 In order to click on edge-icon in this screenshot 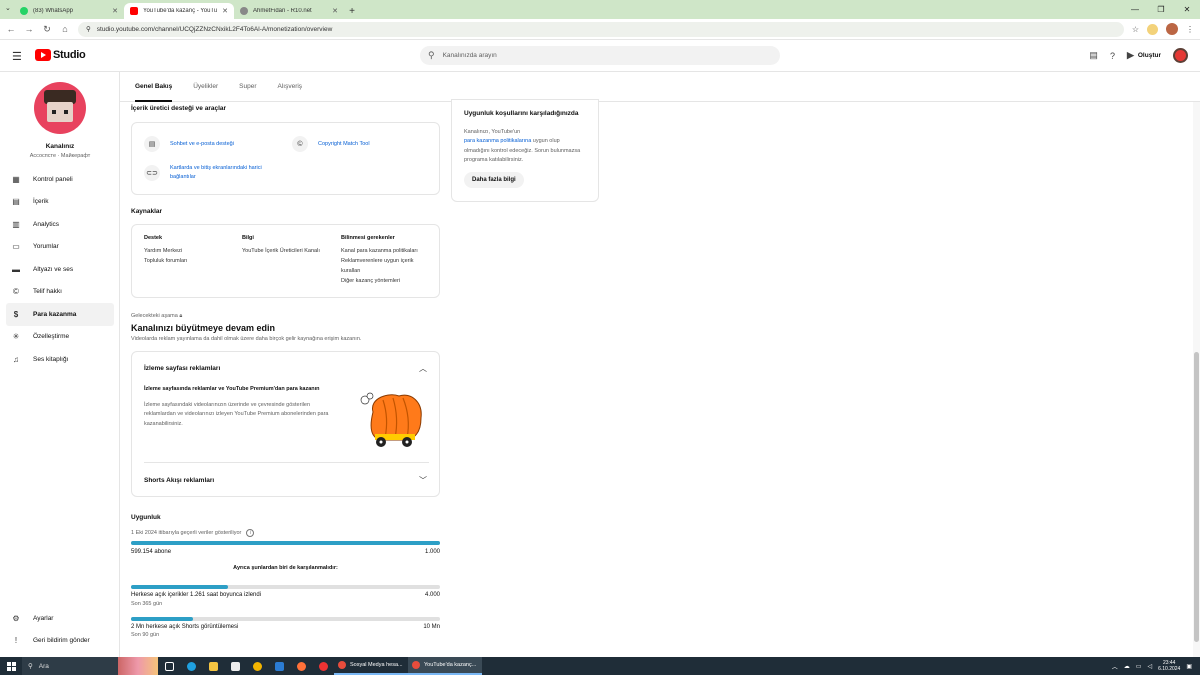, I will do `click(191, 666)`.